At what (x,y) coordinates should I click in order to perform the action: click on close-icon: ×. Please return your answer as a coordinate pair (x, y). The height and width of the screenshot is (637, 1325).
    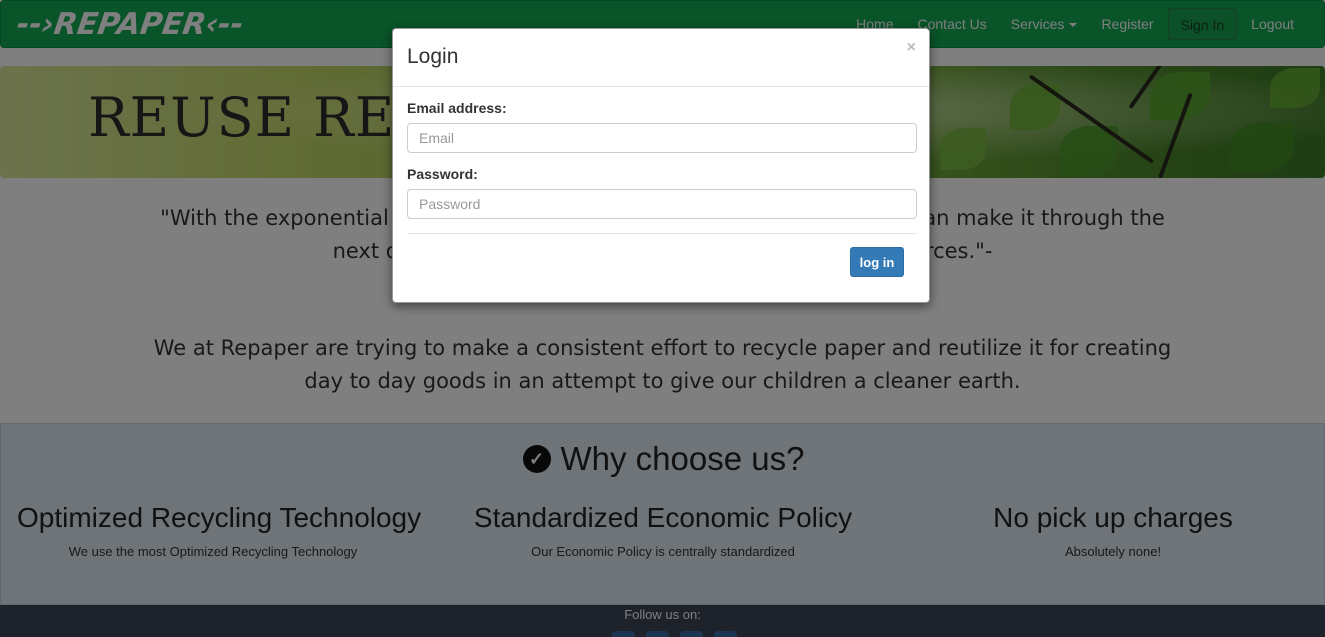
    Looking at the image, I should click on (911, 48).